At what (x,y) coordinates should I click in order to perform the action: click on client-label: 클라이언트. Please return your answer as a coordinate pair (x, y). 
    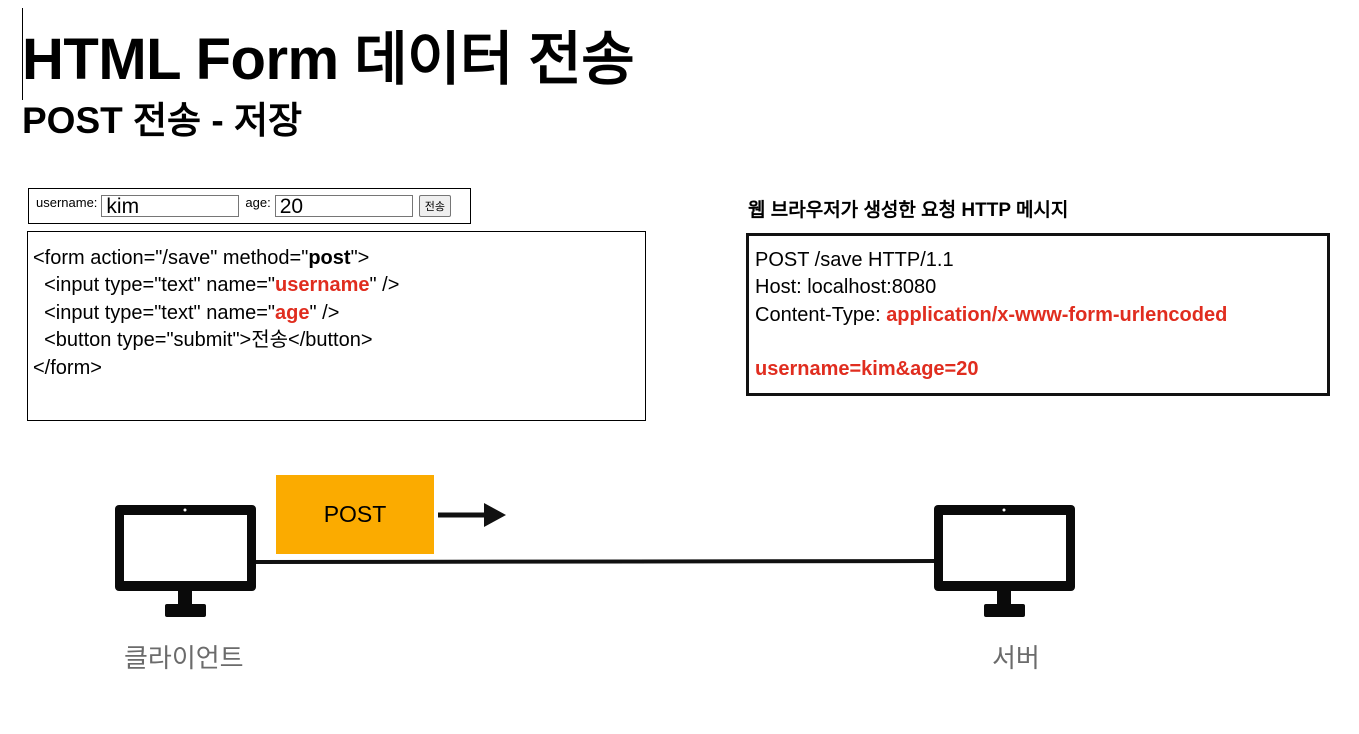
    Looking at the image, I should click on (184, 658).